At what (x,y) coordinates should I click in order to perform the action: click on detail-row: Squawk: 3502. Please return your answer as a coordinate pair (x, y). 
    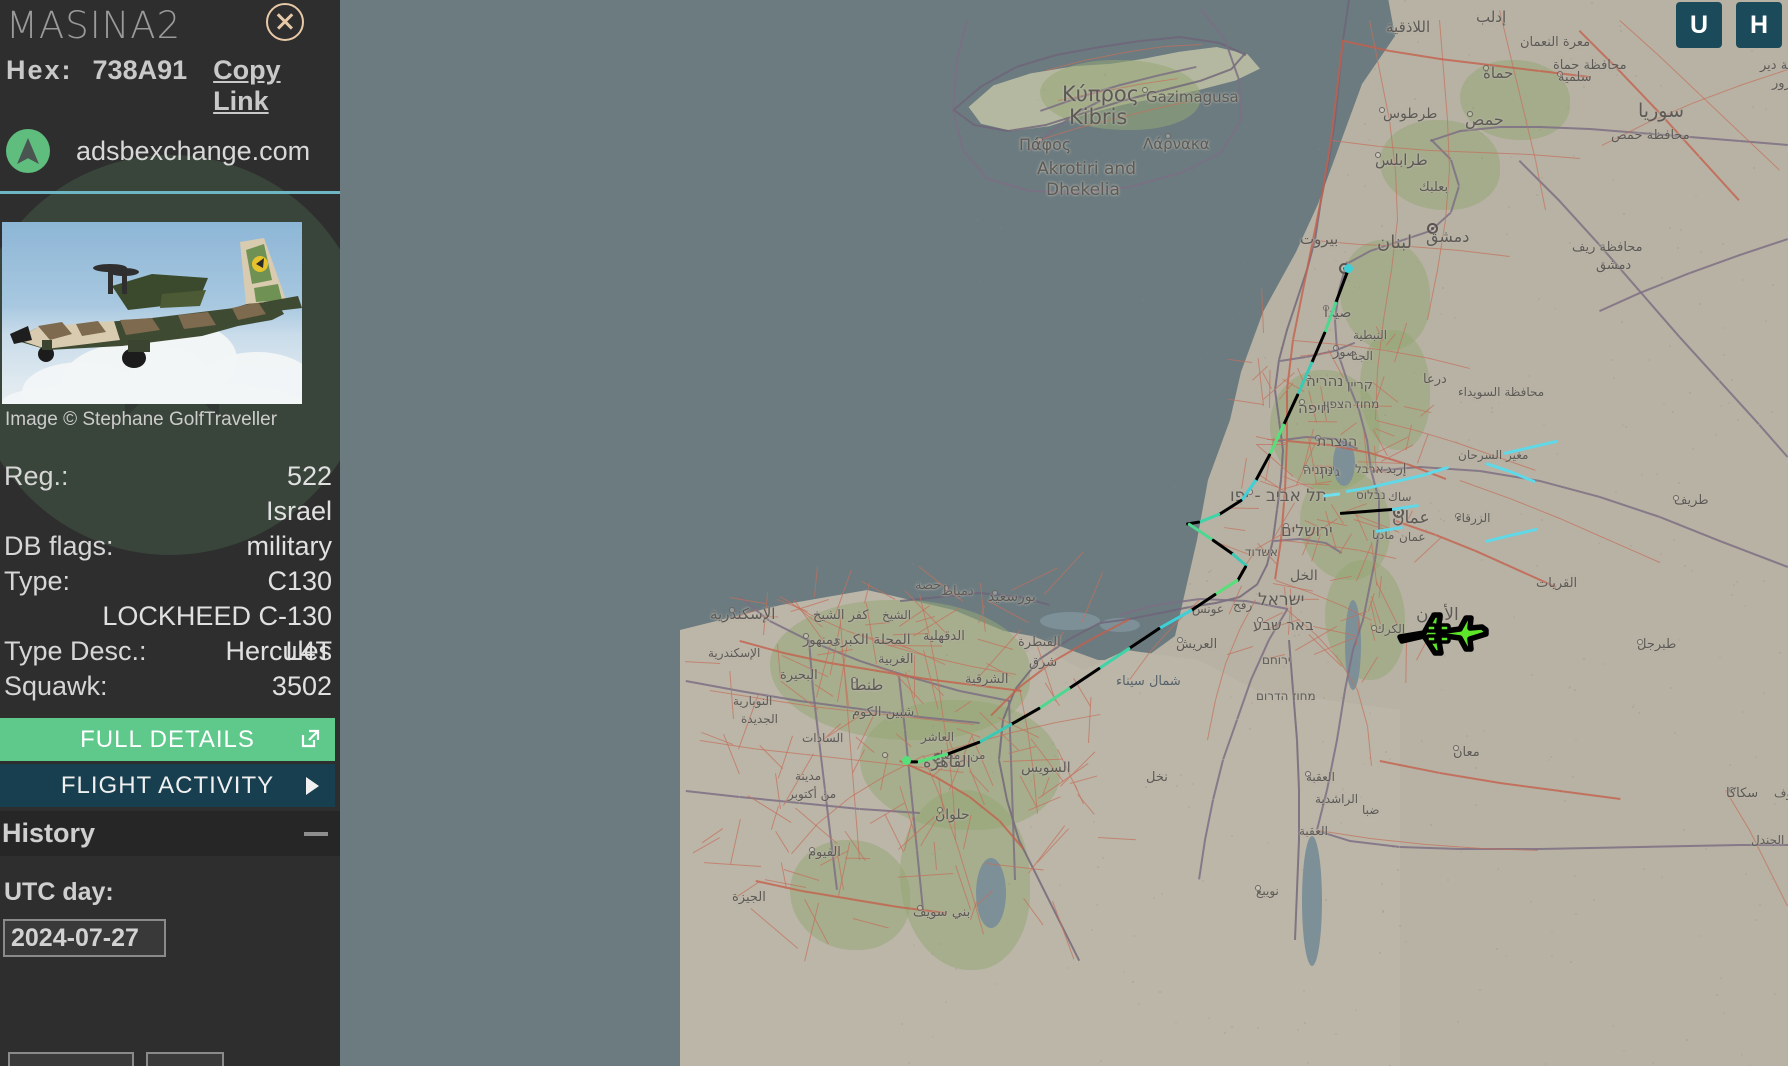
    Looking at the image, I should click on (170, 686).